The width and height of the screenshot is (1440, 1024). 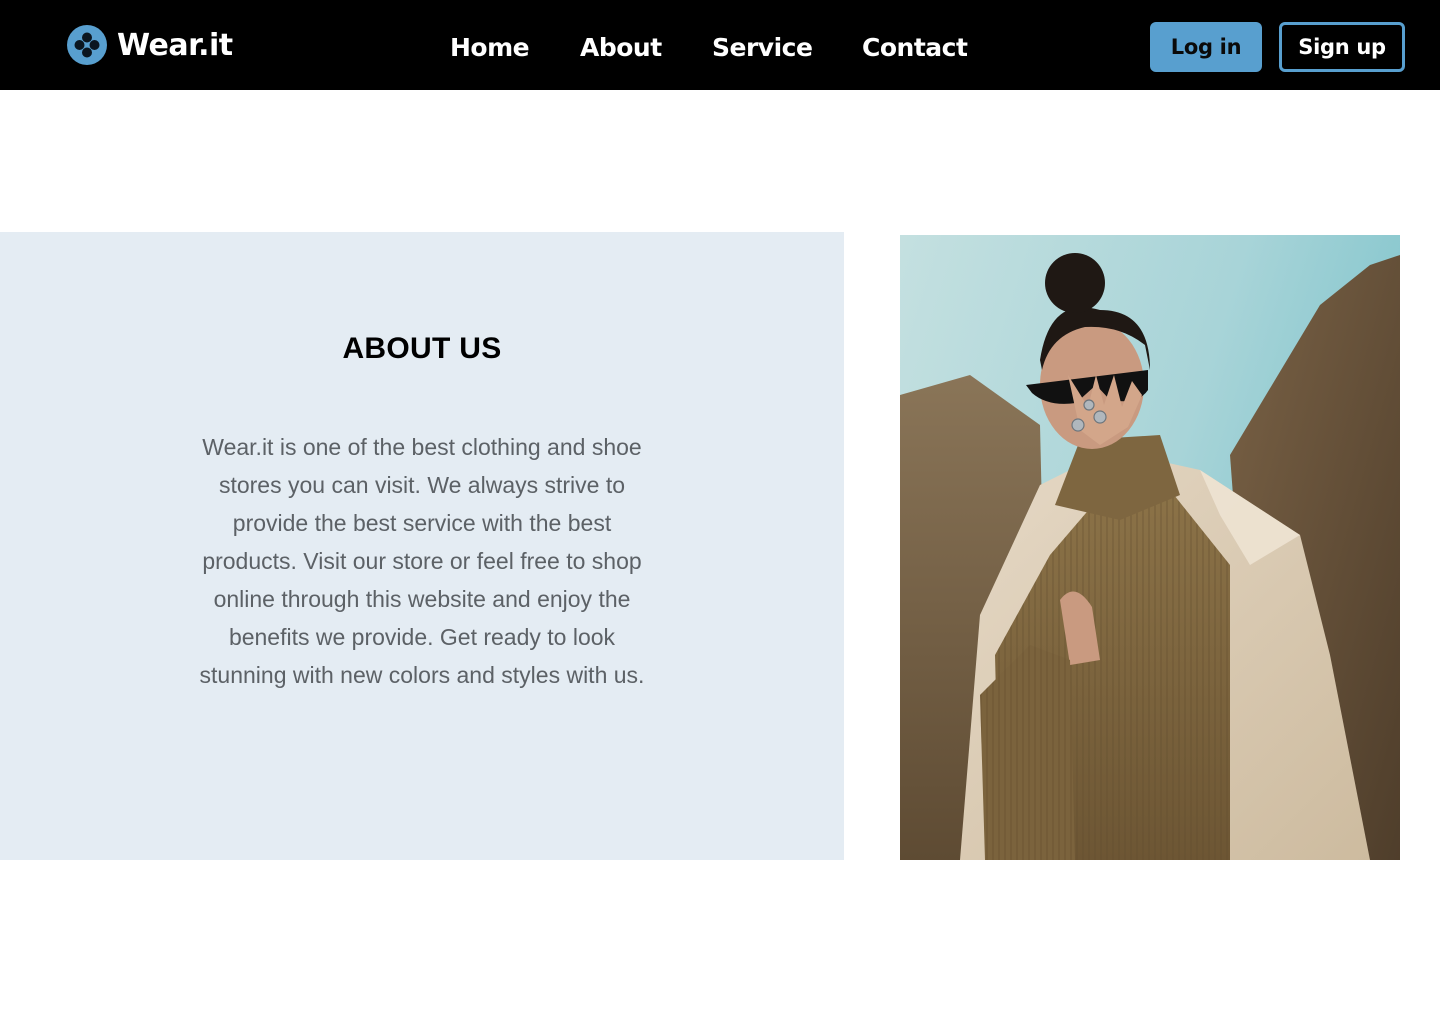 I want to click on nav-link-service: Service, so click(x=762, y=48).